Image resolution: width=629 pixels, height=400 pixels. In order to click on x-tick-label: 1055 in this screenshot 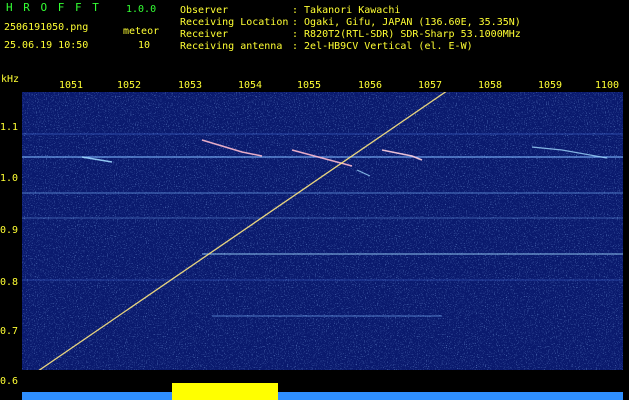, I will do `click(309, 85)`.